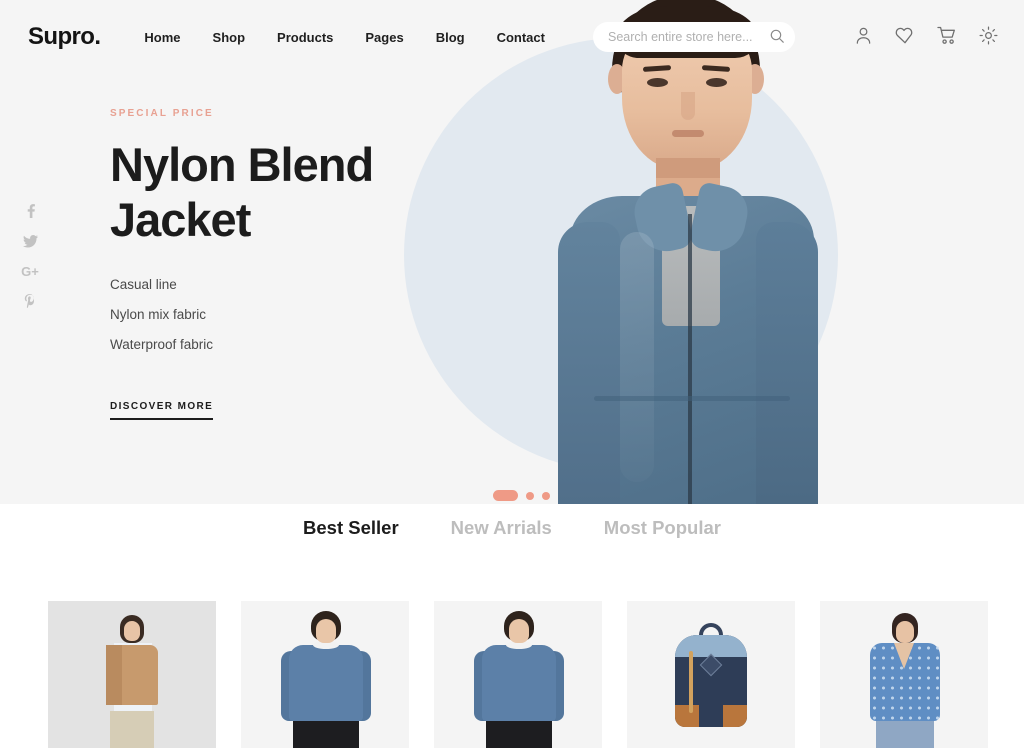  I want to click on header-icon-group, so click(926, 38).